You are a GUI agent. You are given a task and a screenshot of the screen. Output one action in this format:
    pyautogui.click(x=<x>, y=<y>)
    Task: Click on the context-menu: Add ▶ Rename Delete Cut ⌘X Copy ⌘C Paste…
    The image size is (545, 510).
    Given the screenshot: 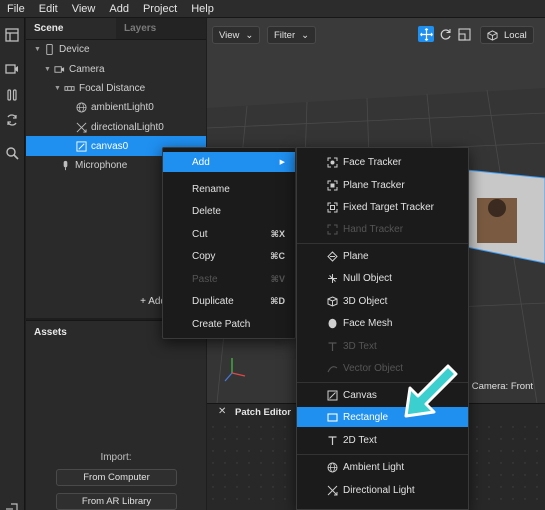 What is the action you would take?
    pyautogui.click(x=229, y=243)
    